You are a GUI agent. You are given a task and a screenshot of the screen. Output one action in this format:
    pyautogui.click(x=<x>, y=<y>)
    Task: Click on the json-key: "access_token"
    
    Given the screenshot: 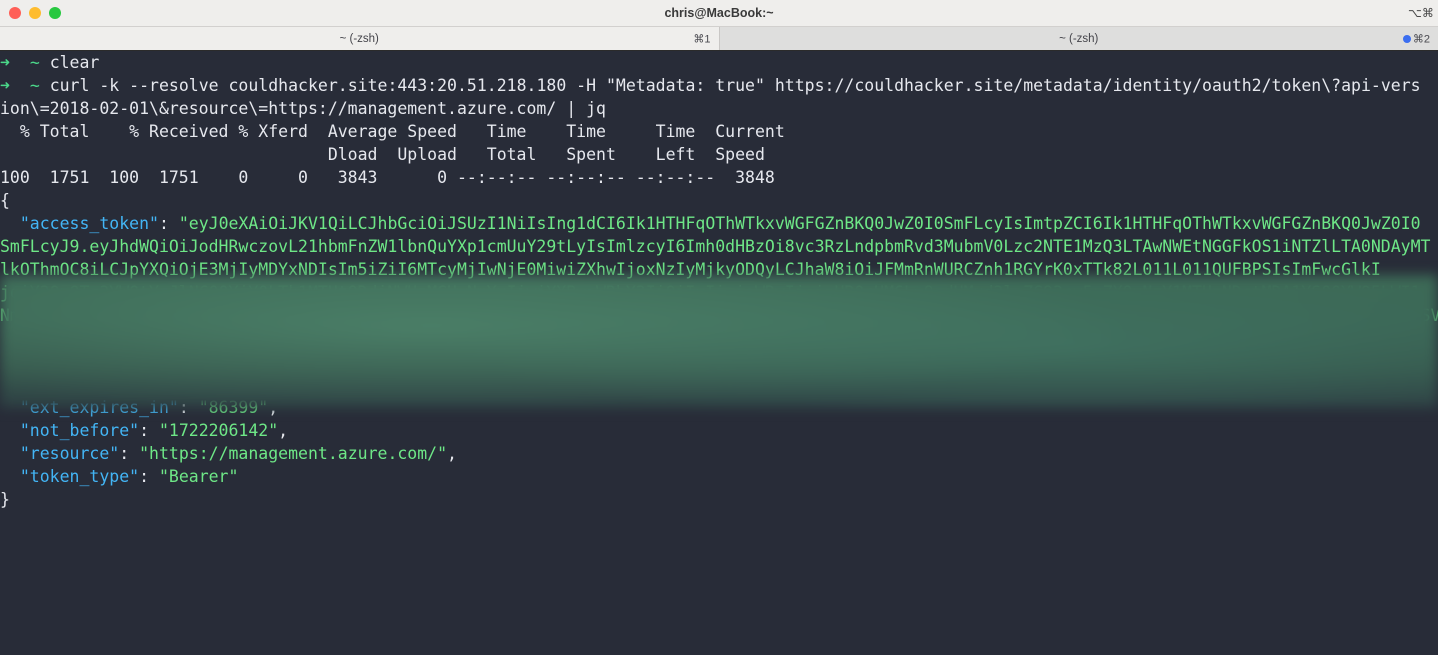 What is the action you would take?
    pyautogui.click(x=79, y=223)
    